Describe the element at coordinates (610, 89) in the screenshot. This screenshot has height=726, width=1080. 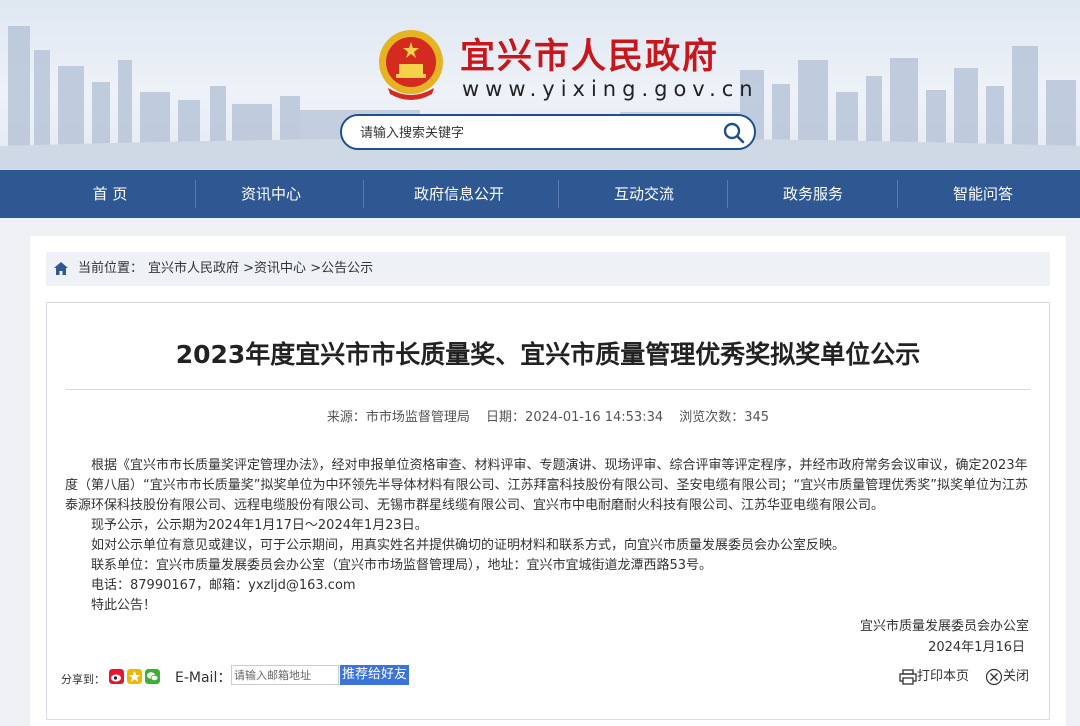
I see `site-url: www.yixing.gov.cn` at that location.